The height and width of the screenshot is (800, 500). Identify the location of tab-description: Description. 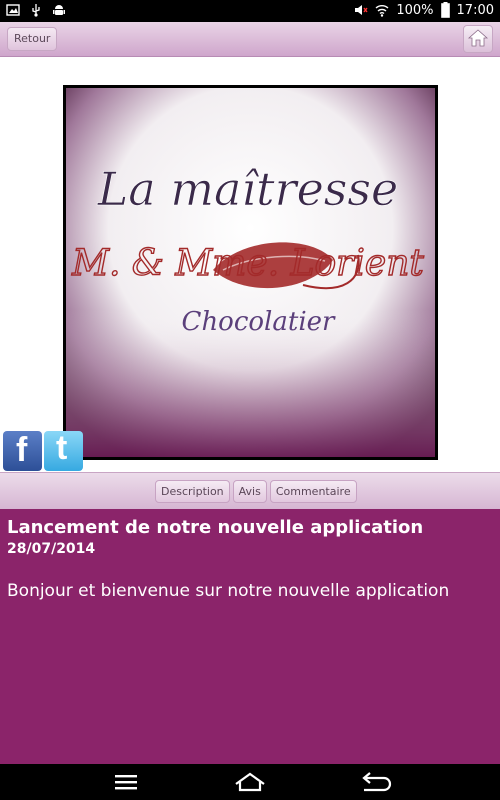
(192, 491).